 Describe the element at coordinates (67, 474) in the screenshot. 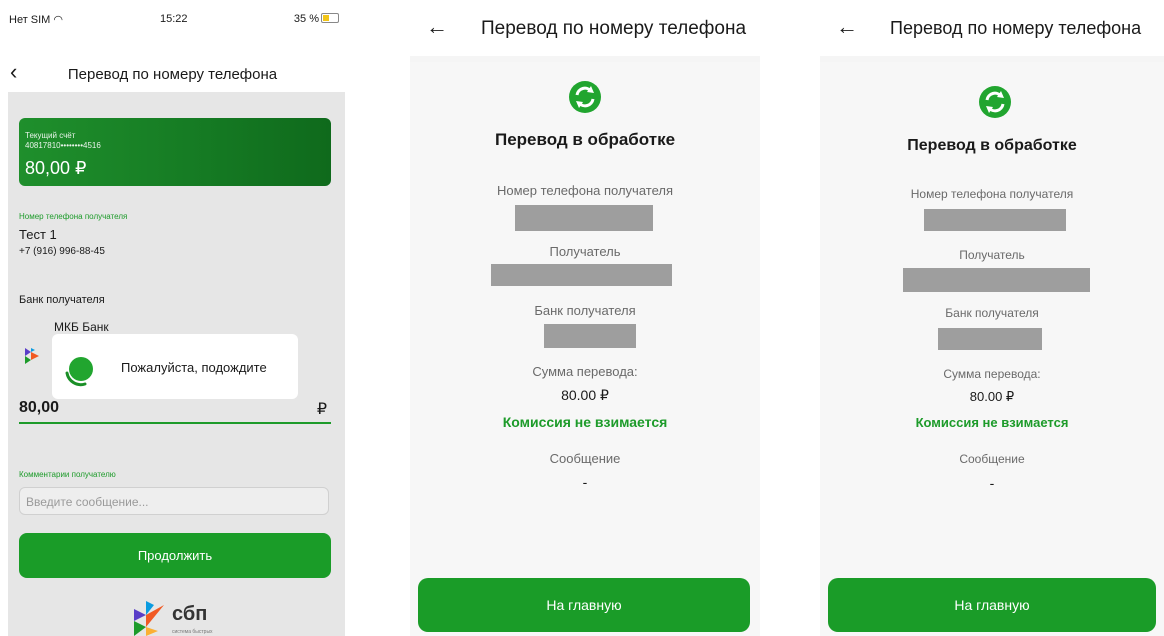

I see `comment-label: Комментарии получателю` at that location.